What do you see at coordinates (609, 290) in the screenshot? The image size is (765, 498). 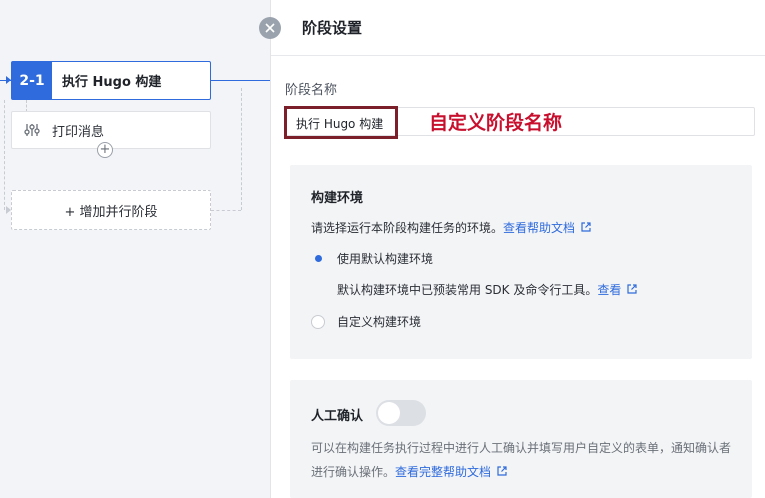 I see `view-link: 查看` at bounding box center [609, 290].